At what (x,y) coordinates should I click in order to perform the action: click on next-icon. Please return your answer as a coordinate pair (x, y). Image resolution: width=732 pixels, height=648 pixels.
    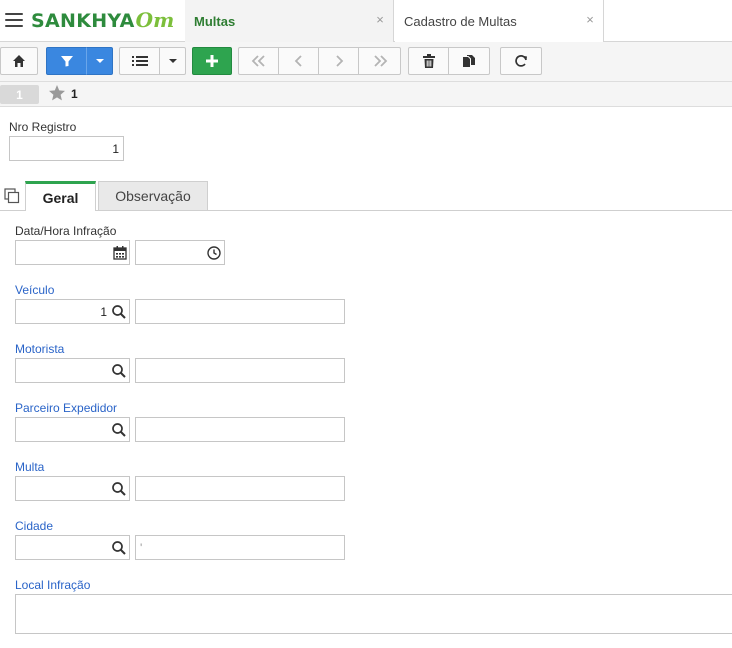
    Looking at the image, I should click on (339, 61).